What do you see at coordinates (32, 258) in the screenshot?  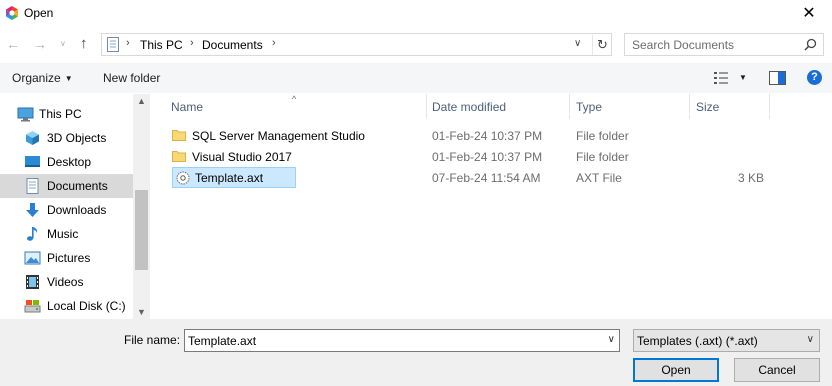 I see `picture-icon` at bounding box center [32, 258].